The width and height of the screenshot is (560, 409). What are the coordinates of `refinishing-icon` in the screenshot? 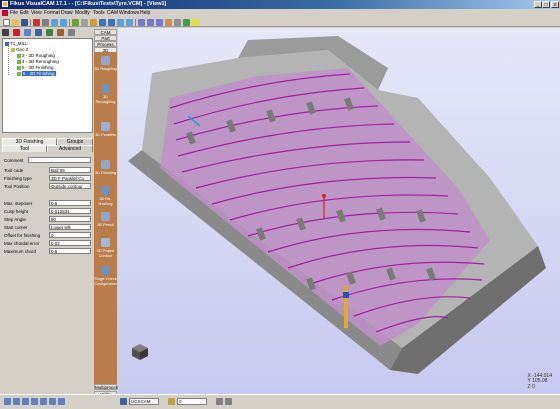 It's located at (105, 190).